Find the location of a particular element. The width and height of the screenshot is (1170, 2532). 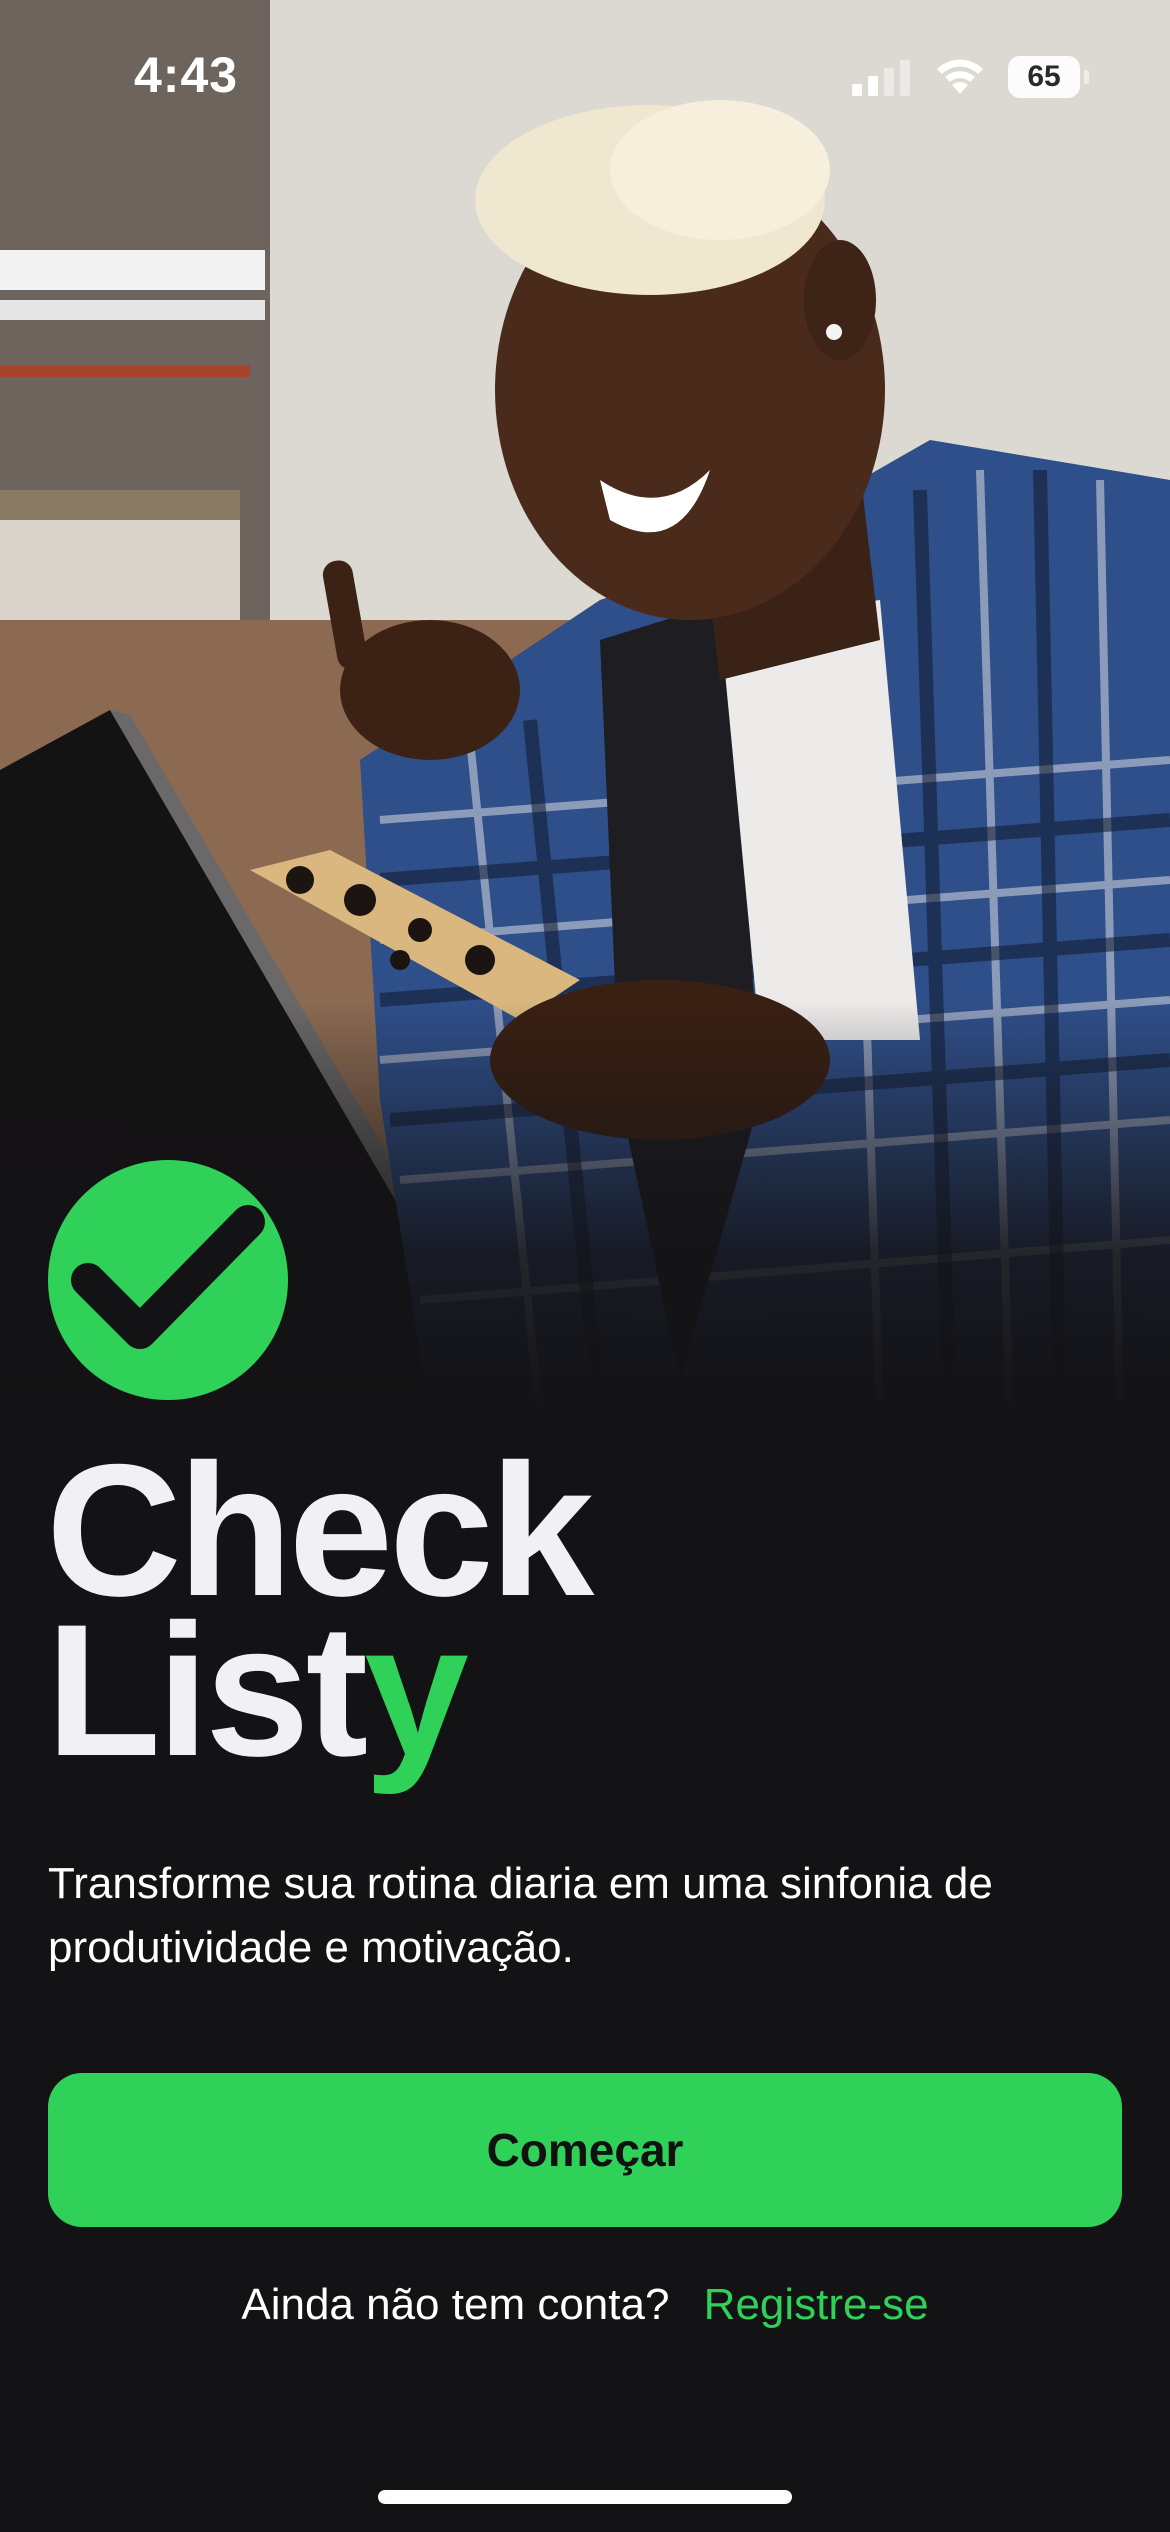

wifi-icon is located at coordinates (960, 76).